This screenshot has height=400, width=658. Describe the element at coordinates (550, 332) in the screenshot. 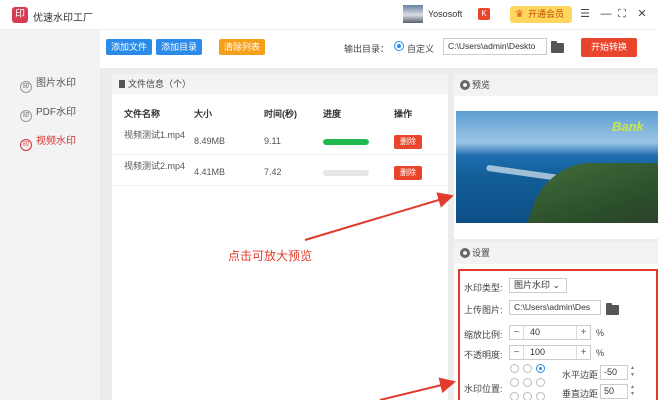

I see `scale-stepper: − 40 +` at that location.